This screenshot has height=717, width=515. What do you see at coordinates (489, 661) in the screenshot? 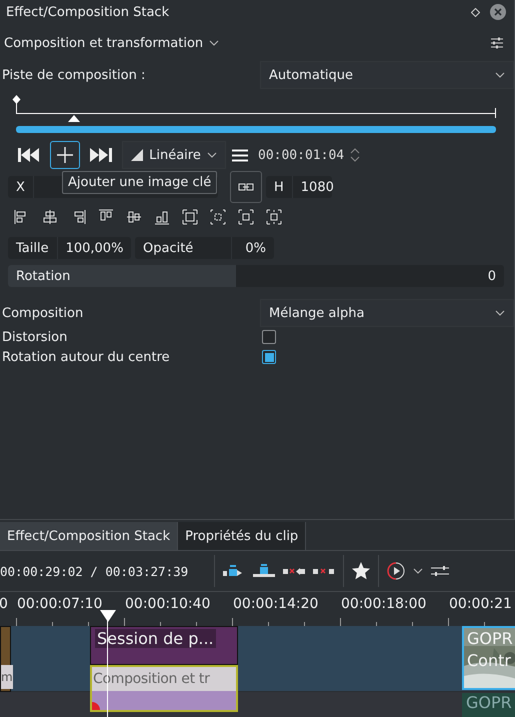
I see `clip-title: Contr` at bounding box center [489, 661].